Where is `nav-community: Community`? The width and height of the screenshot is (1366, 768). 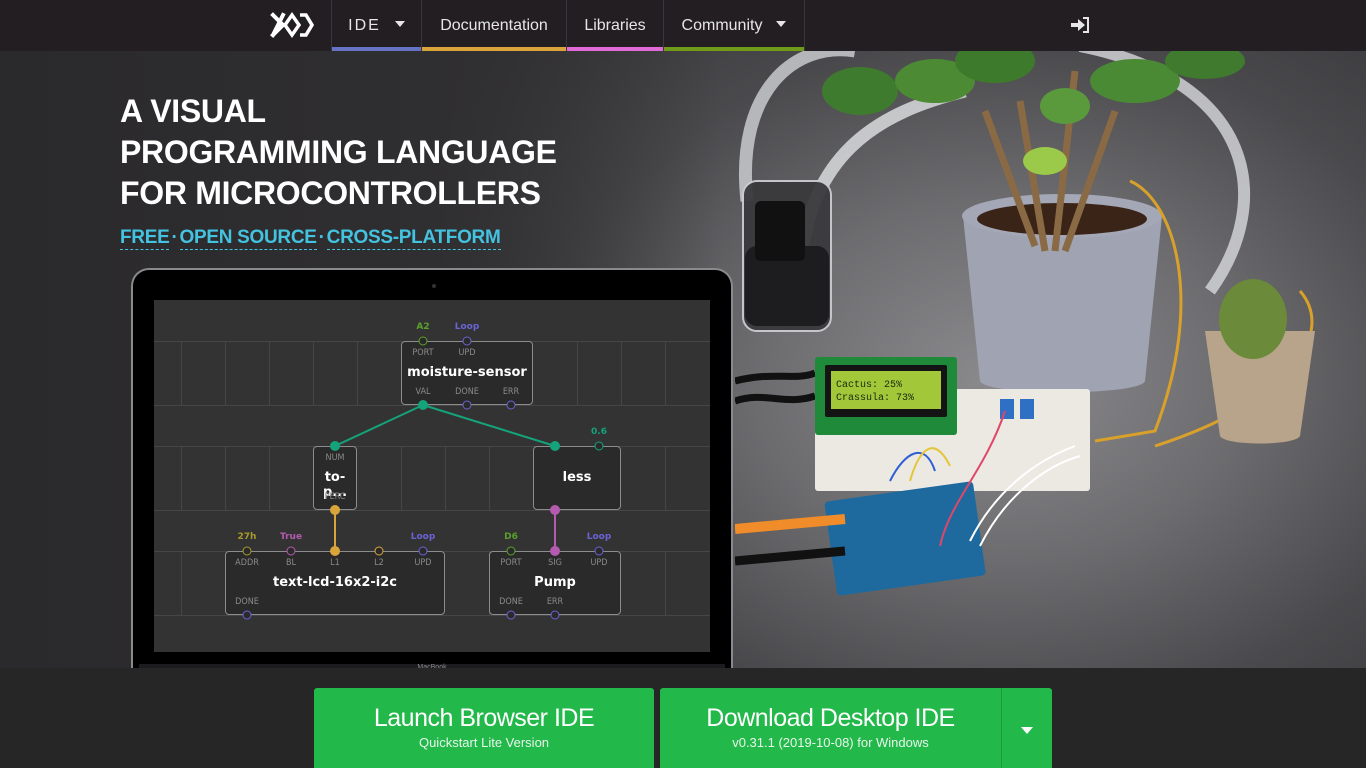 nav-community: Community is located at coordinates (733, 25).